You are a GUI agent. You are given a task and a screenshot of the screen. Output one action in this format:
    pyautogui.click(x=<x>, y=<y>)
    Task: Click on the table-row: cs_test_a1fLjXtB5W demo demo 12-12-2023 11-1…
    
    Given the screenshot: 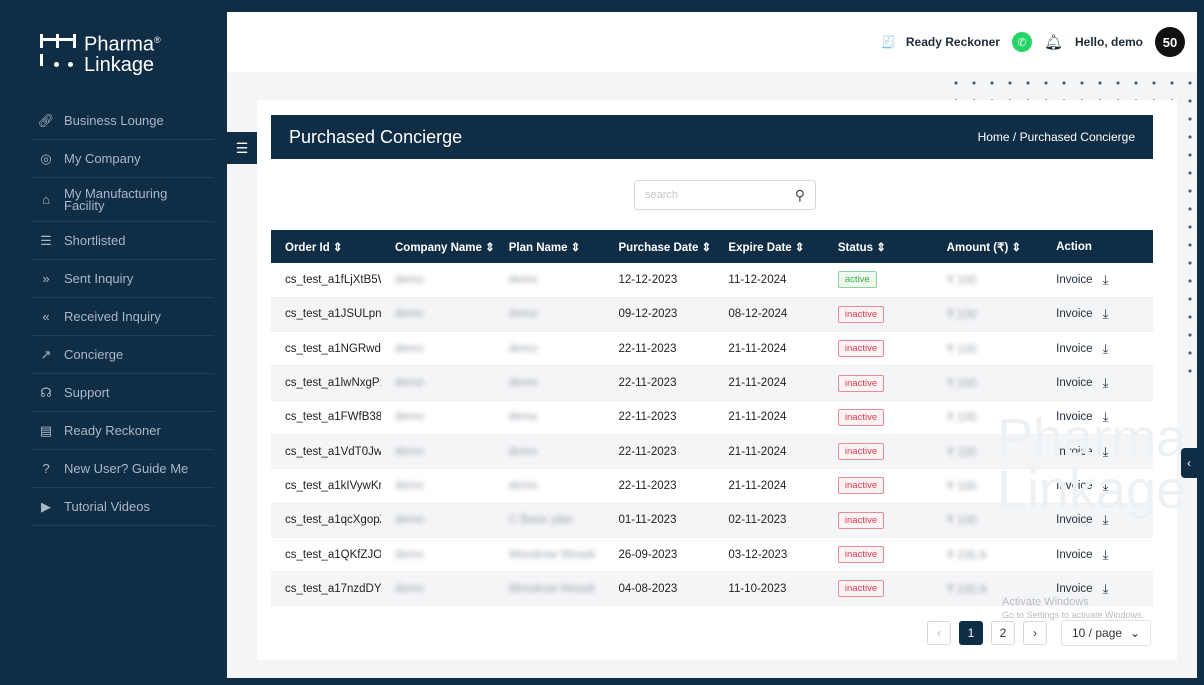 What is the action you would take?
    pyautogui.click(x=712, y=280)
    